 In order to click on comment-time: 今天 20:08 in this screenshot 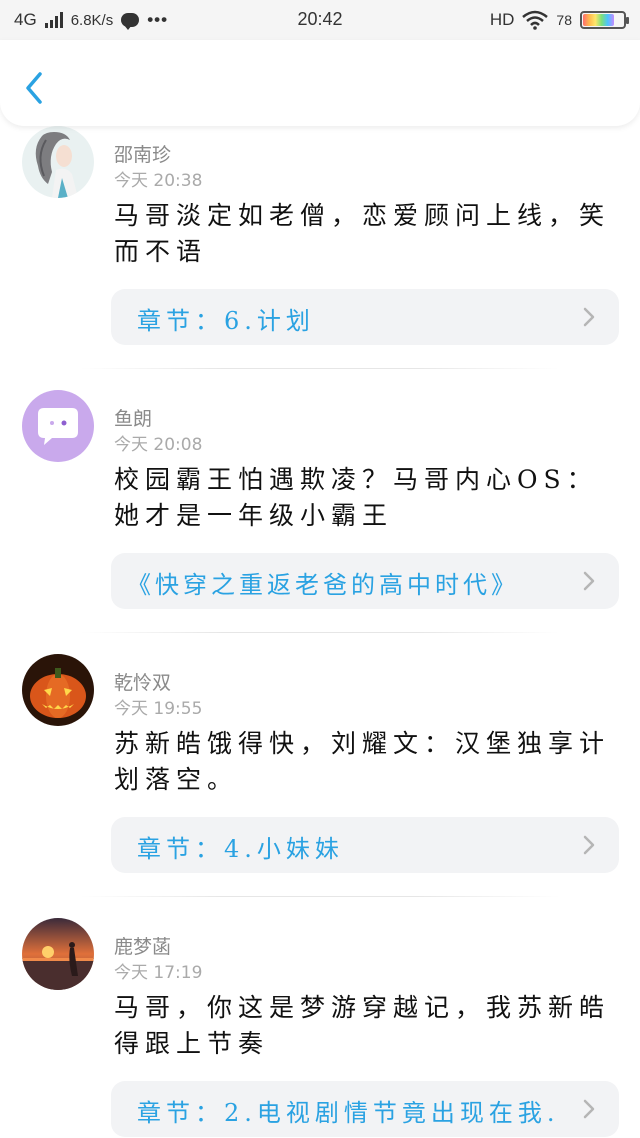, I will do `click(158, 445)`.